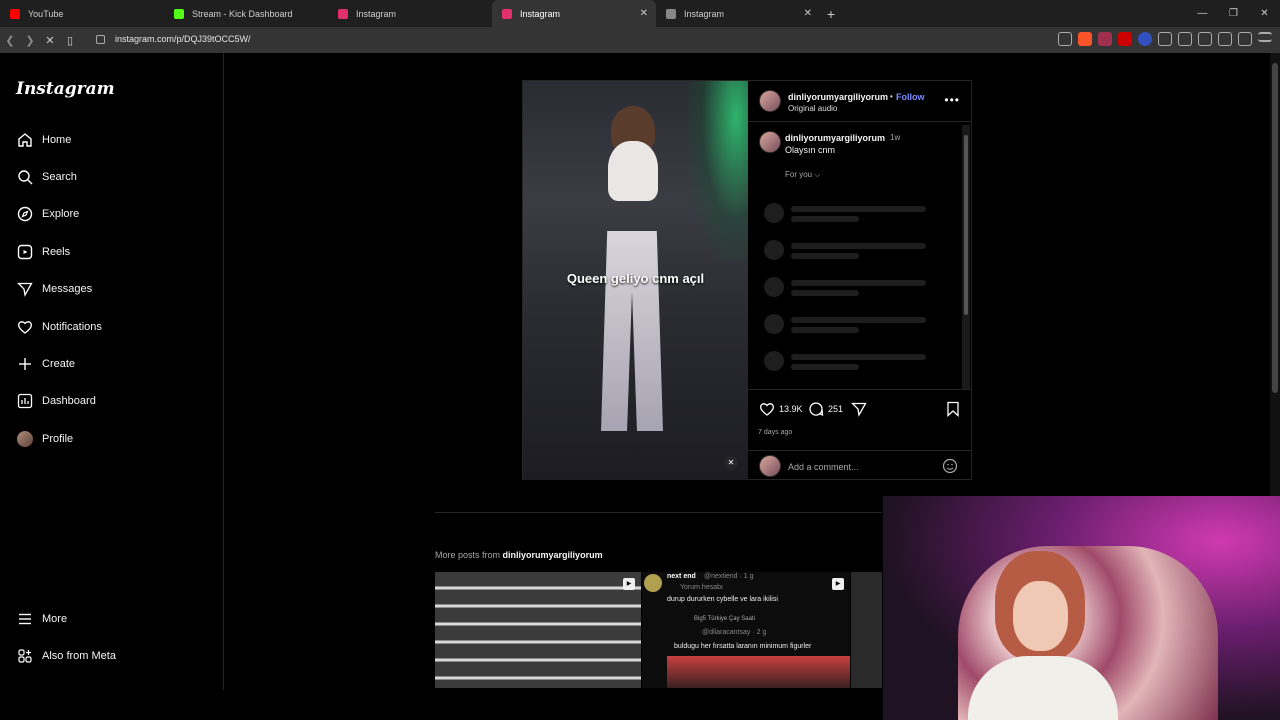  I want to click on tab-kick: Stream - Kick Dashboard, so click(246, 13).